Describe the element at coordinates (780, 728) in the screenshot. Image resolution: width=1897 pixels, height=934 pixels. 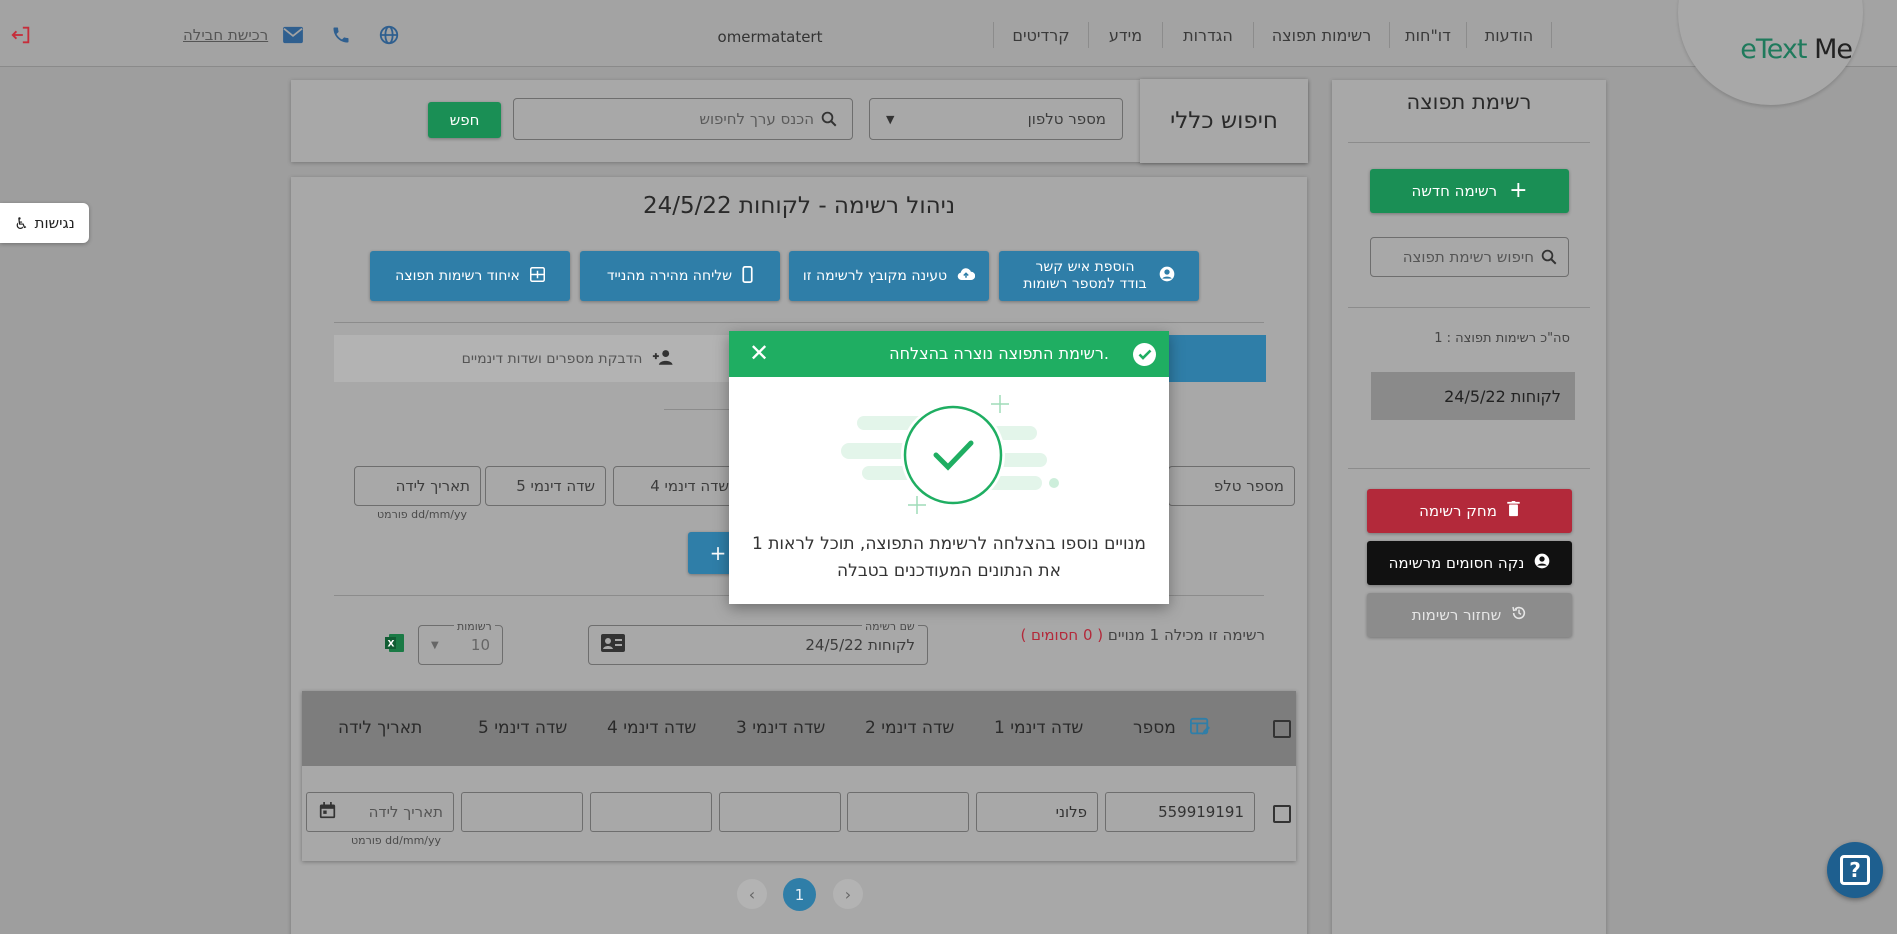
I see `column-header-dynamic-3: שדה דינמי 3` at that location.